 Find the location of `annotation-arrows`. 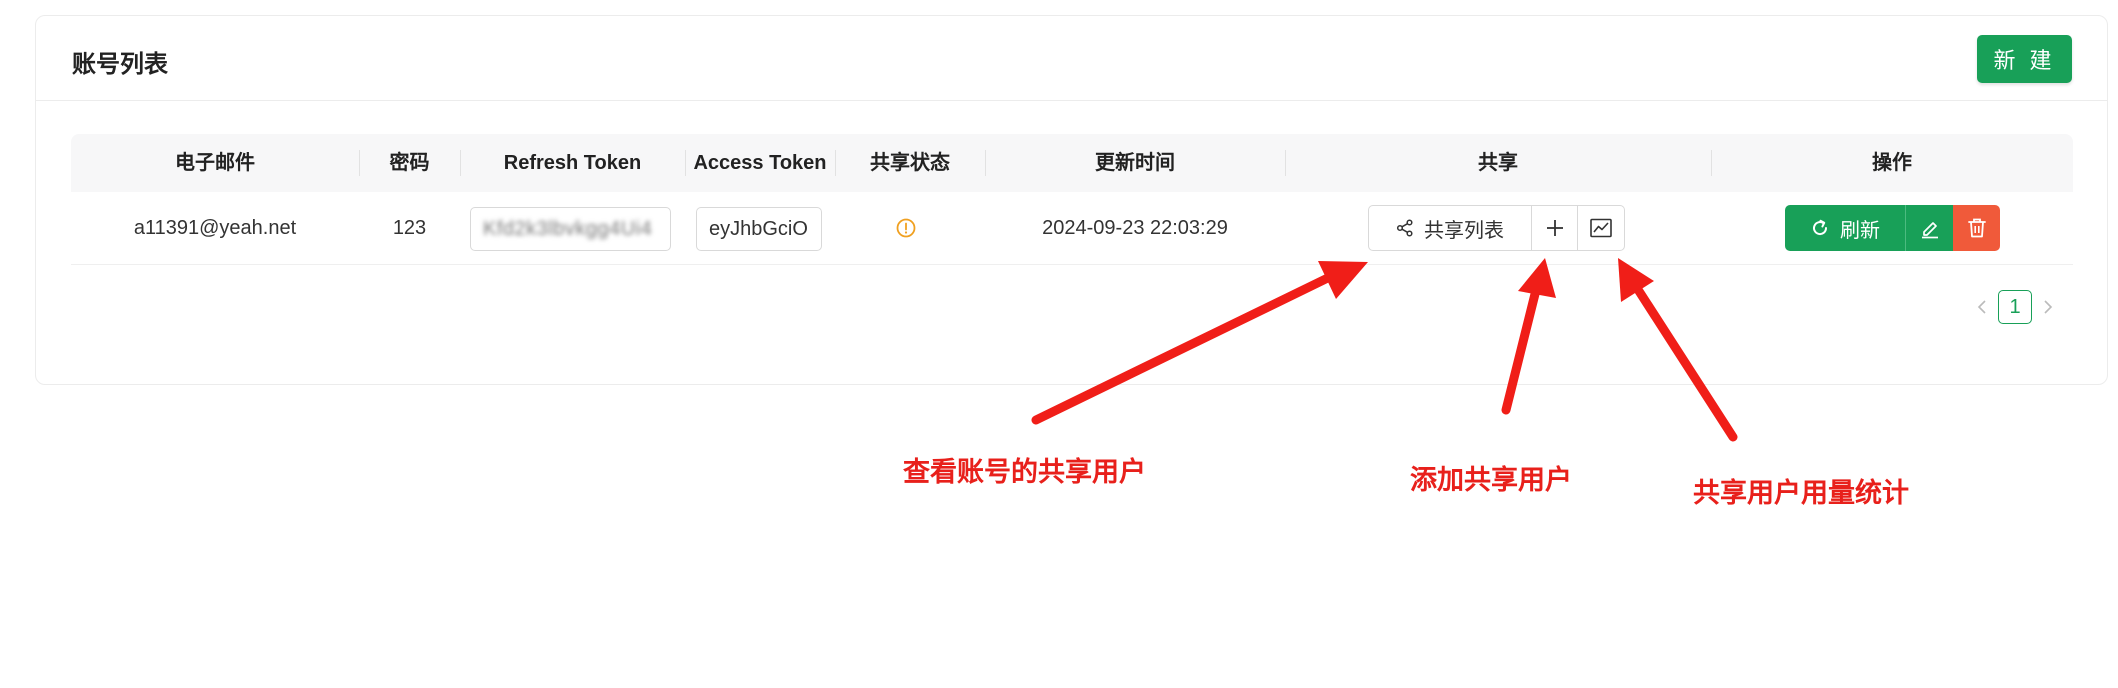

annotation-arrows is located at coordinates (1384, 350).